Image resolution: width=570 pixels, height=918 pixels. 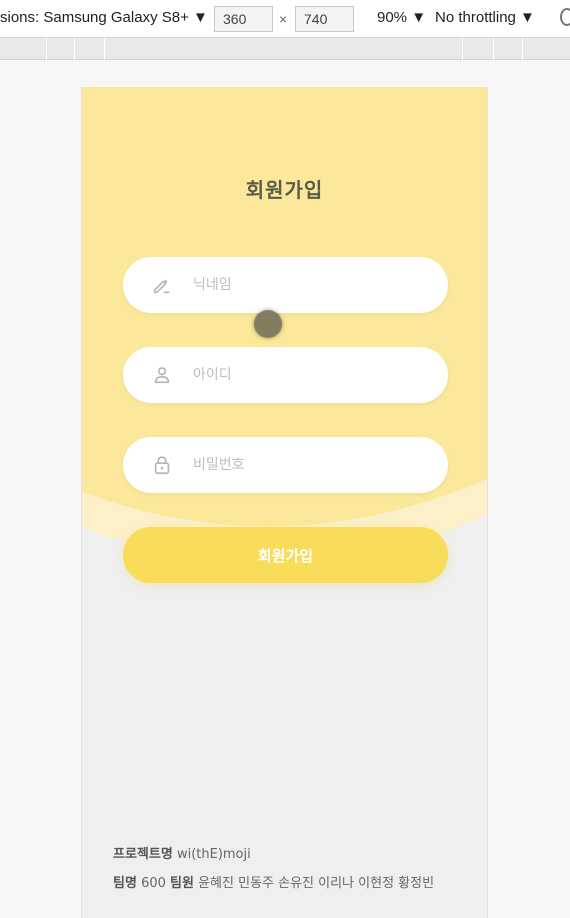 What do you see at coordinates (485, 17) in the screenshot?
I see `throttling-selector: No throttling ▼` at bounding box center [485, 17].